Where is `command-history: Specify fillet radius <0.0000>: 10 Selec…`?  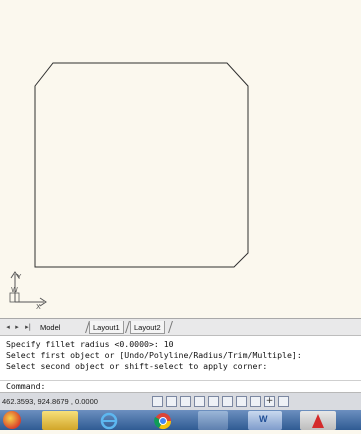
command-history: Specify fillet radius <0.0000>: 10 Selec… is located at coordinates (180, 357).